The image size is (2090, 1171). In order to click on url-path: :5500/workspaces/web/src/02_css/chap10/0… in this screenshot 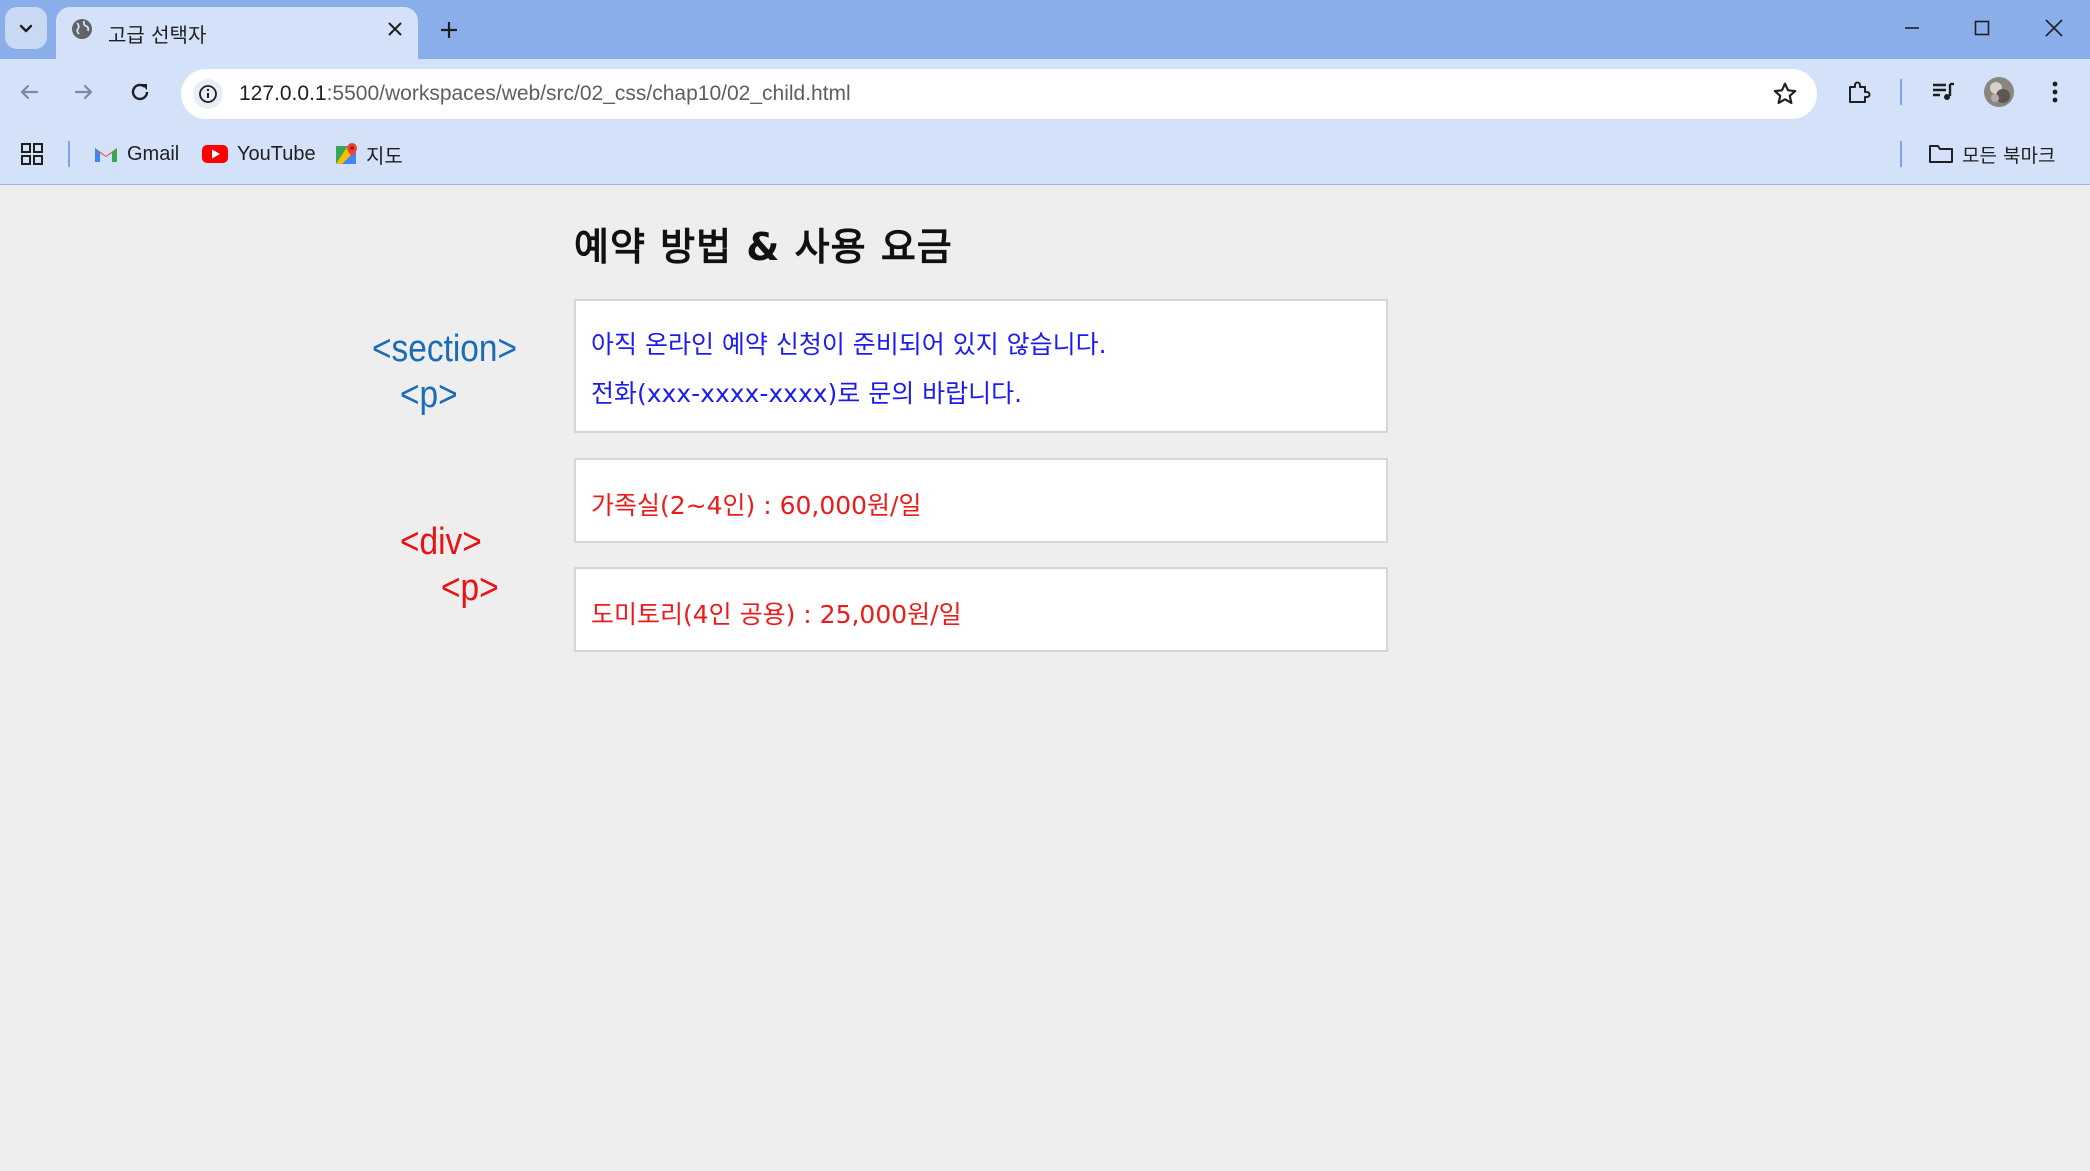, I will do `click(588, 93)`.